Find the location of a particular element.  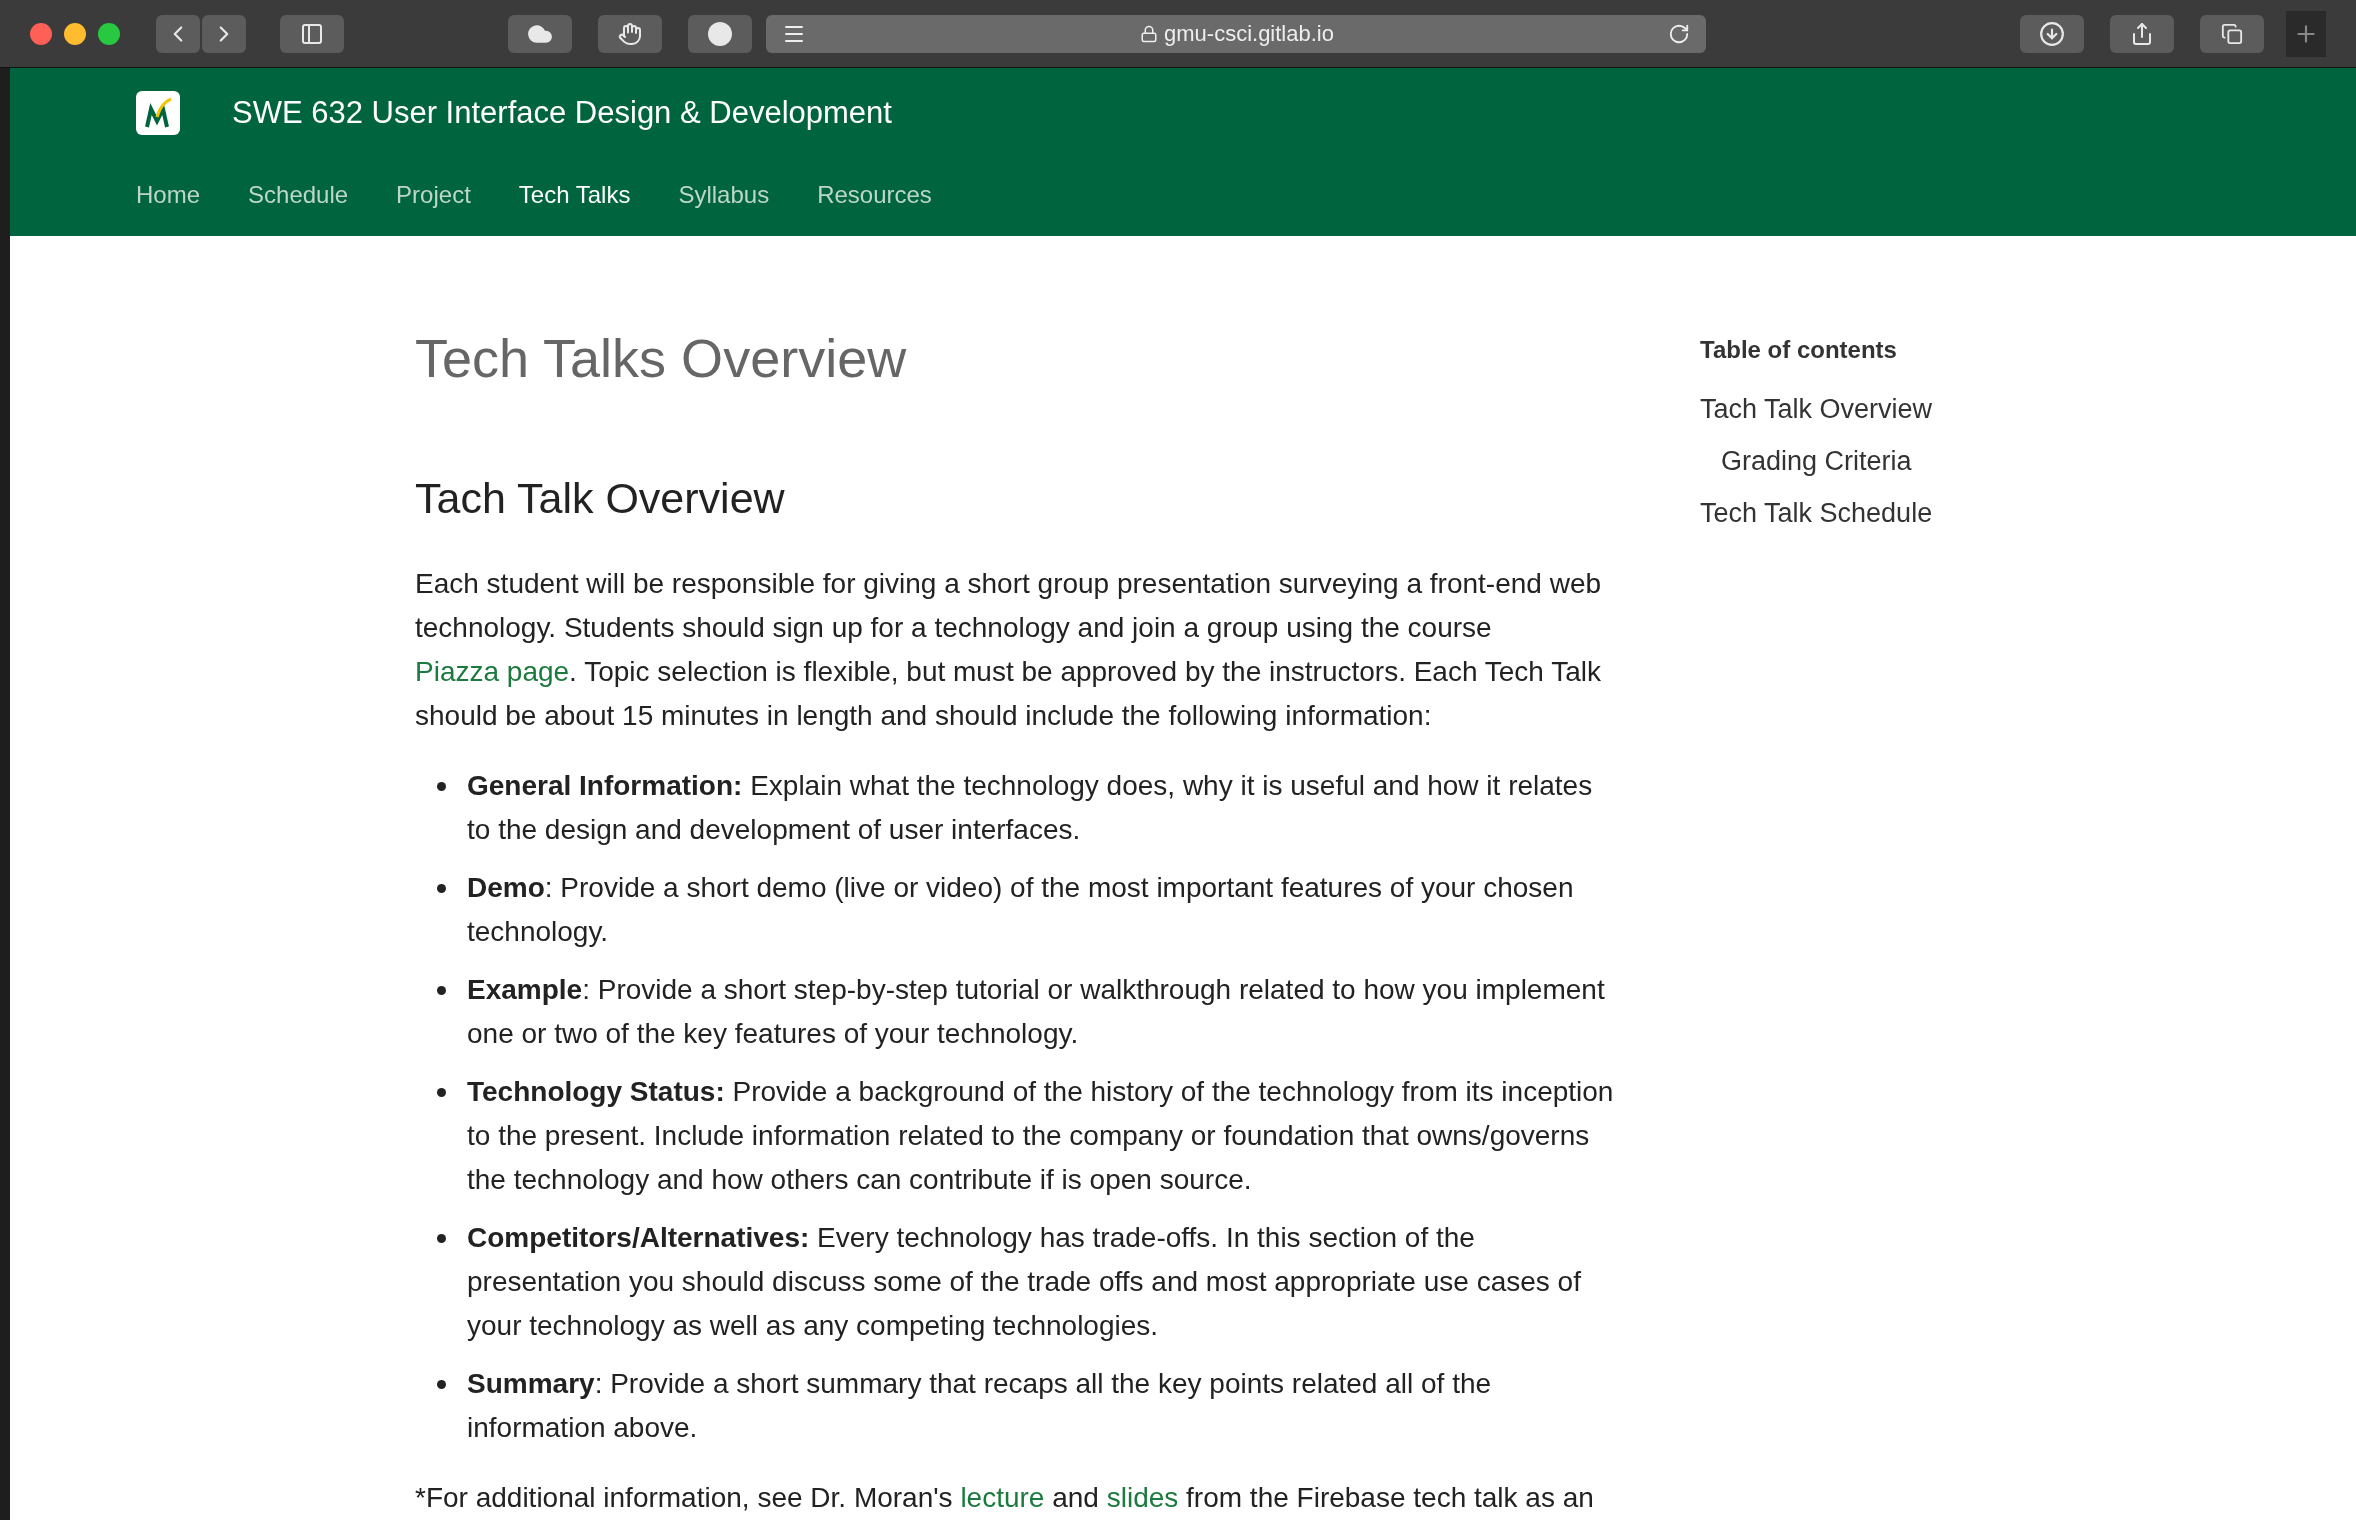

maximize-window-icon is located at coordinates (109, 33).